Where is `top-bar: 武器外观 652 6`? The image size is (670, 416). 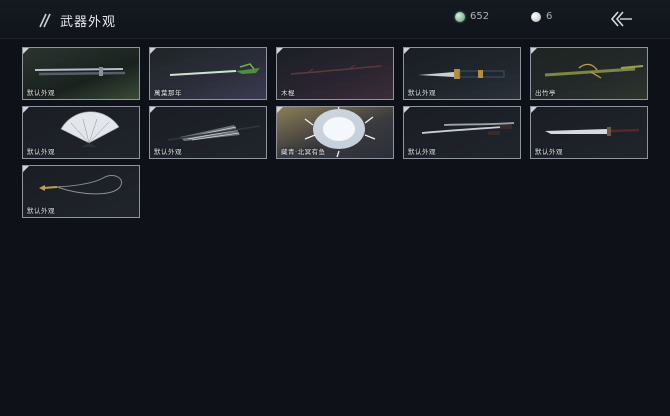 top-bar: 武器外观 652 6 is located at coordinates (335, 19).